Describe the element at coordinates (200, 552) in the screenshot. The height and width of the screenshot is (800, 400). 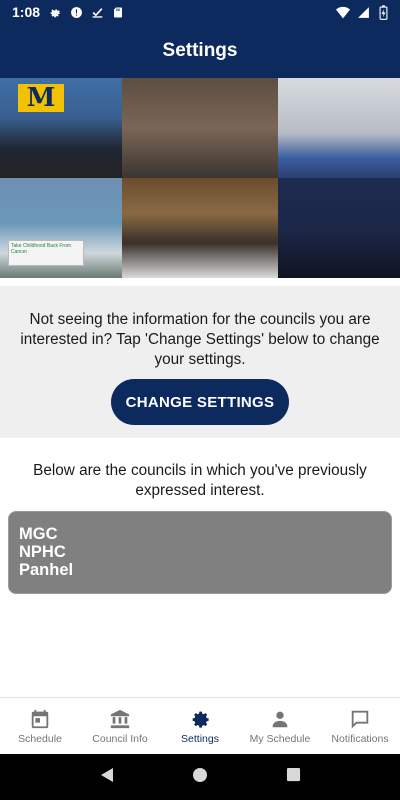
I see `councils-card: MGC NPHC Panhel` at that location.